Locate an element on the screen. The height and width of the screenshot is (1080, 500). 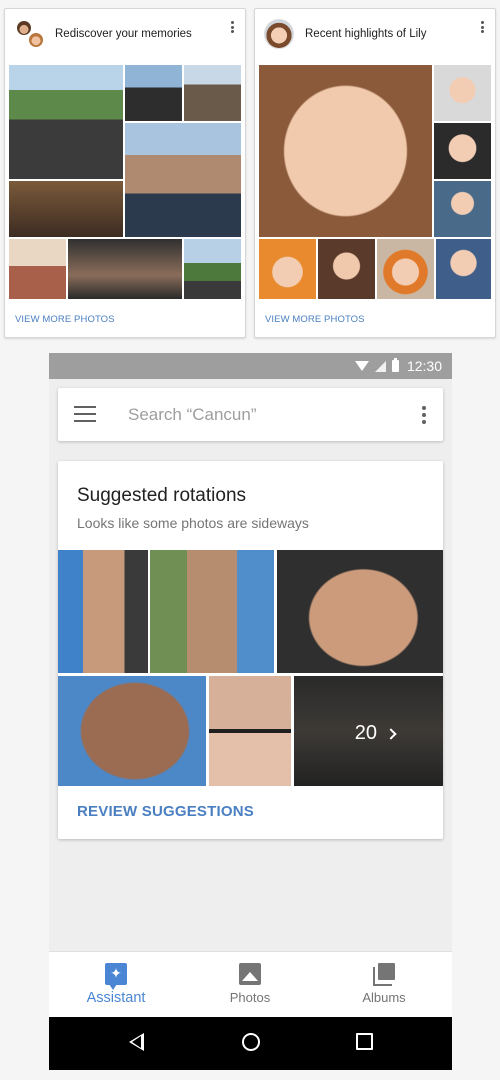
wifi-icon is located at coordinates (361, 366).